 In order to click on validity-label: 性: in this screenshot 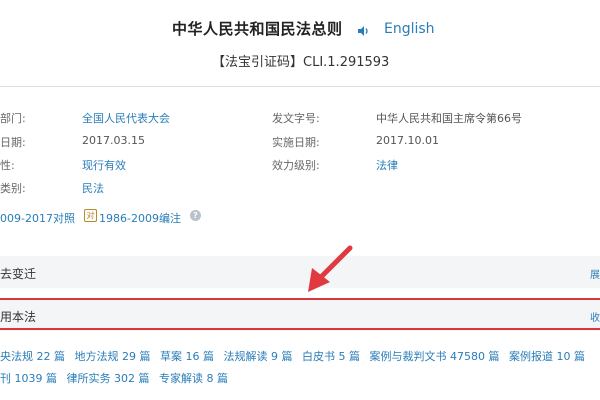, I will do `click(7, 165)`.